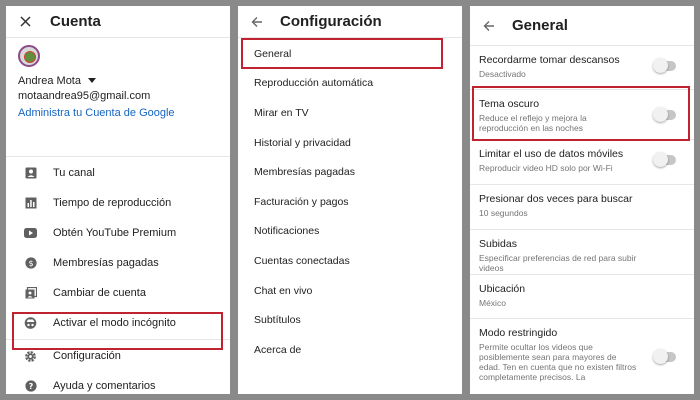 This screenshot has height=400, width=700. I want to click on settings-item-watch-on-tv: Mirar en TV, so click(350, 113).